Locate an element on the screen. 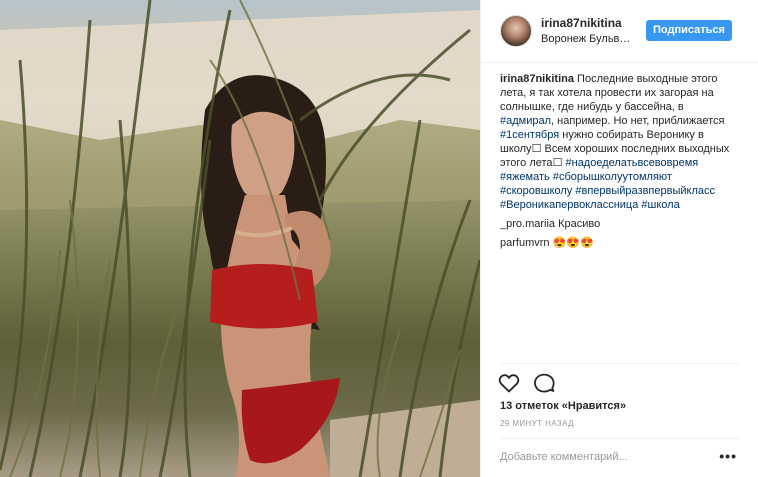 This screenshot has width=758, height=477. hashtag-admiral: #адмирал is located at coordinates (525, 121).